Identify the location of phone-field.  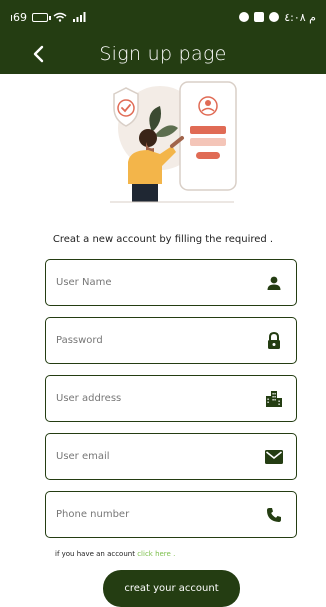
(171, 514).